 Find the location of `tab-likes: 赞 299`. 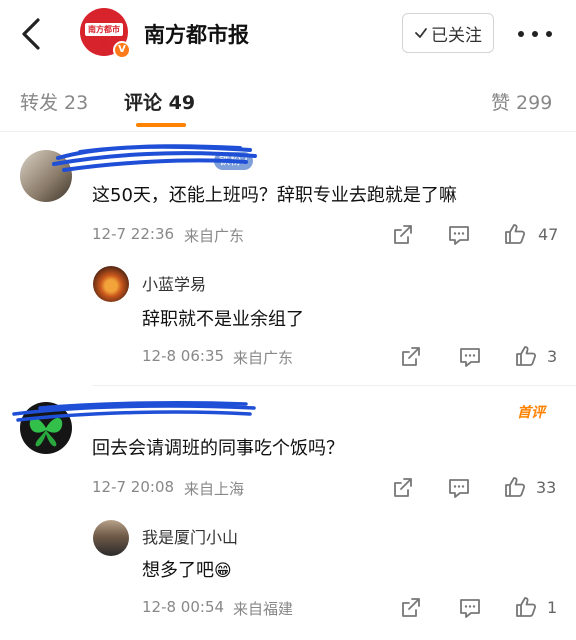

tab-likes: 赞 299 is located at coordinates (521, 101).